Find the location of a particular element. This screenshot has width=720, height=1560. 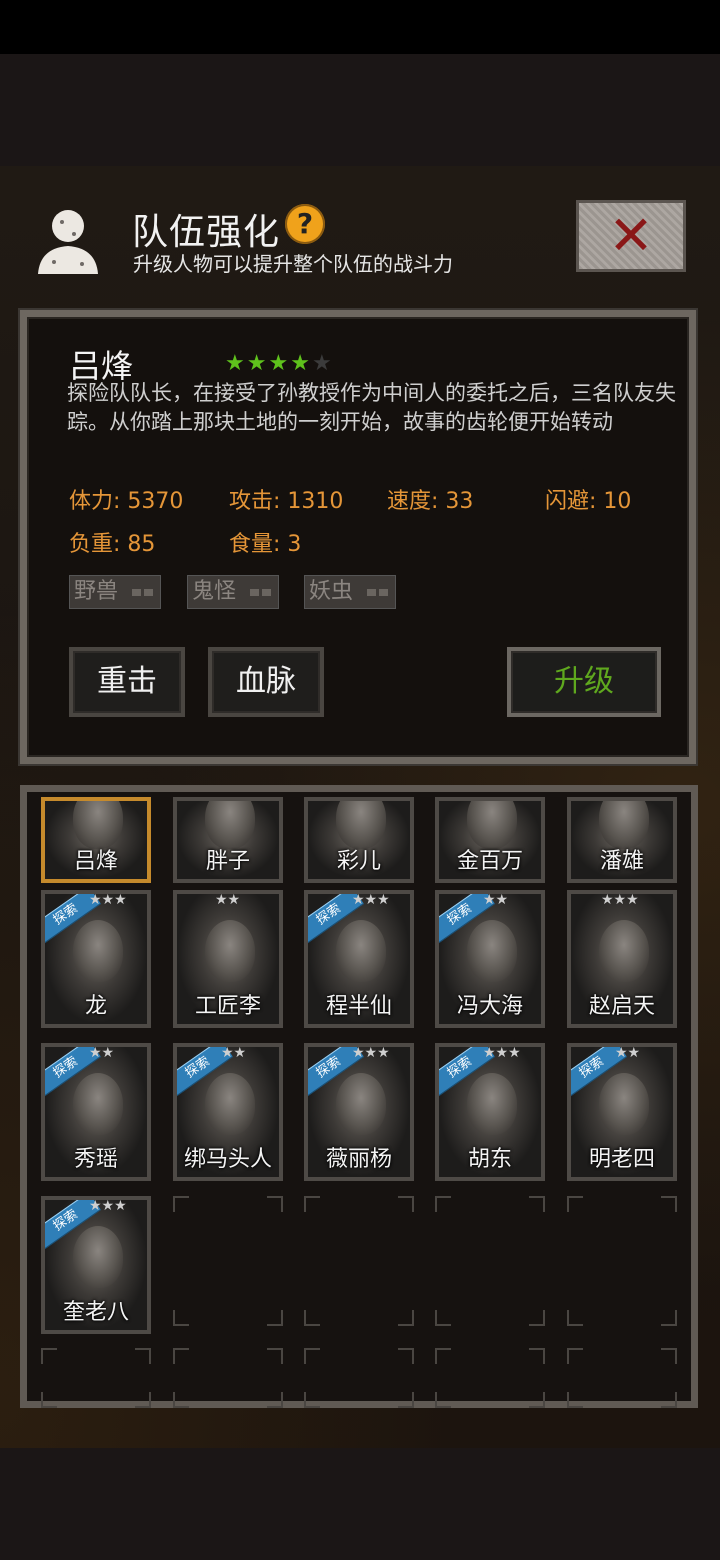

character-card-cheng-banxian: 探索 ★★★ 程半仙 is located at coordinates (359, 959).